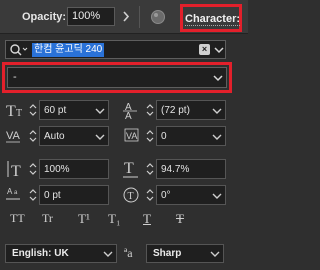  I want to click on character-tab: Character:, so click(211, 18).